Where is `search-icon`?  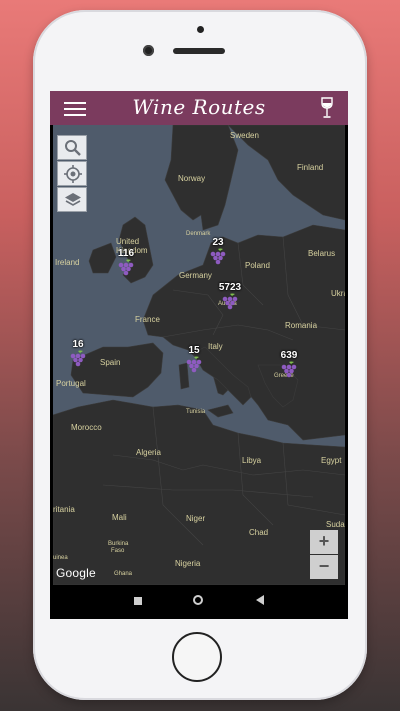
search-icon is located at coordinates (73, 148).